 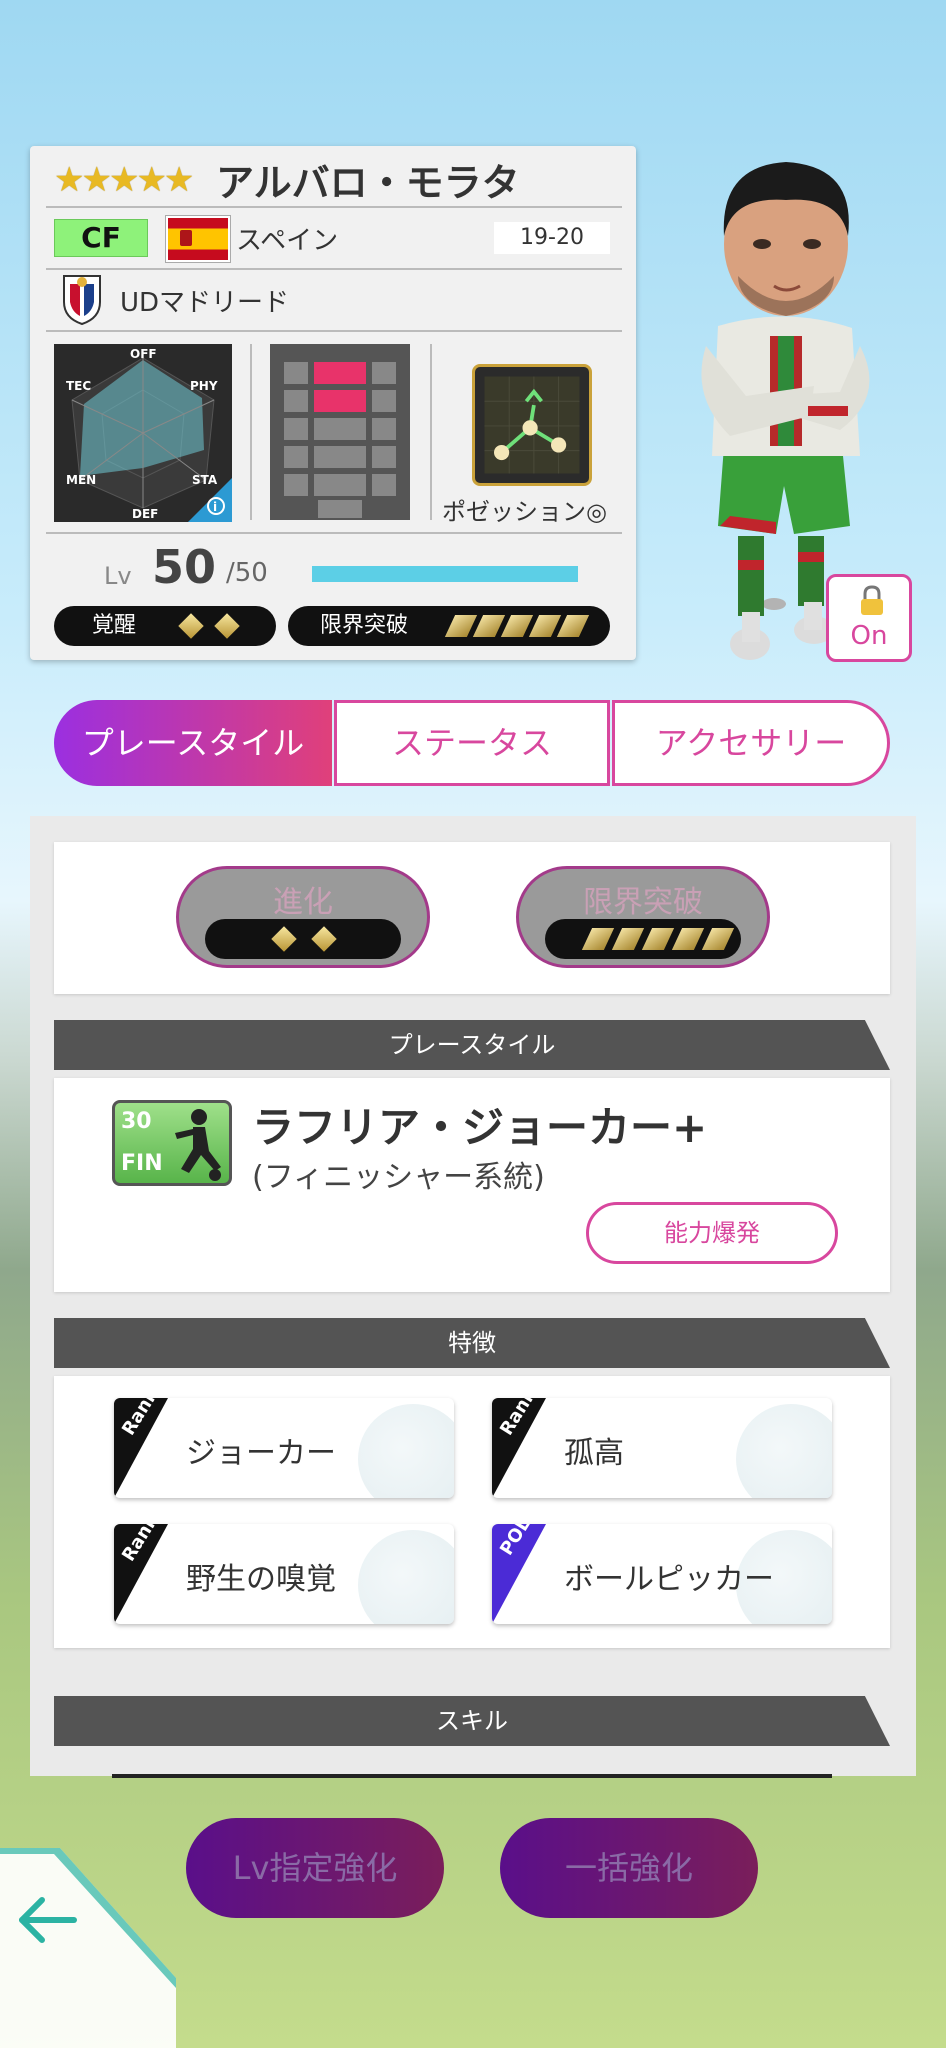 What do you see at coordinates (364, 625) in the screenshot?
I see `limit-break-label: 限界突破` at bounding box center [364, 625].